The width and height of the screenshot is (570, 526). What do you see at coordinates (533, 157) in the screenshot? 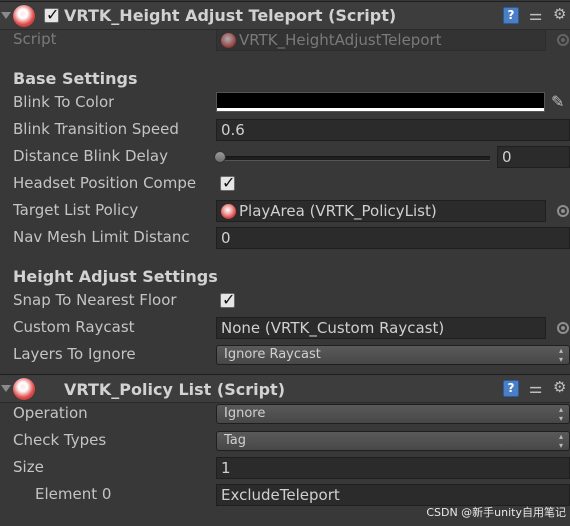
I see `distance-blink-delay-input: 0` at bounding box center [533, 157].